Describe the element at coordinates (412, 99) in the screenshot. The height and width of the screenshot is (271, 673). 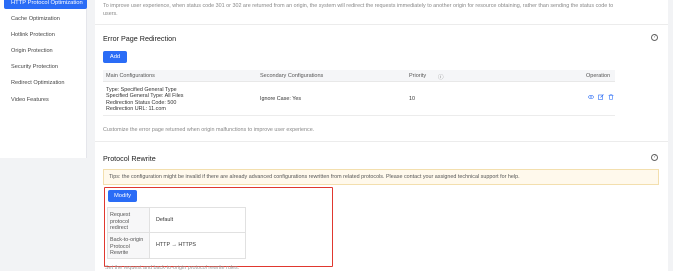
I see `priority-cell: 10` at that location.